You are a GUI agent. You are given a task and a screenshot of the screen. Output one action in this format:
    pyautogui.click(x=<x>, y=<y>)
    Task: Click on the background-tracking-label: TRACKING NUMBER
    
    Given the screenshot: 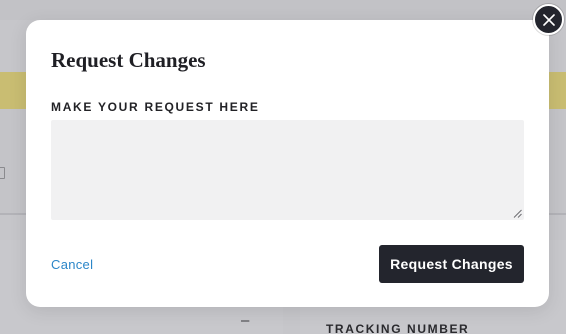 What is the action you would take?
    pyautogui.click(x=398, y=328)
    